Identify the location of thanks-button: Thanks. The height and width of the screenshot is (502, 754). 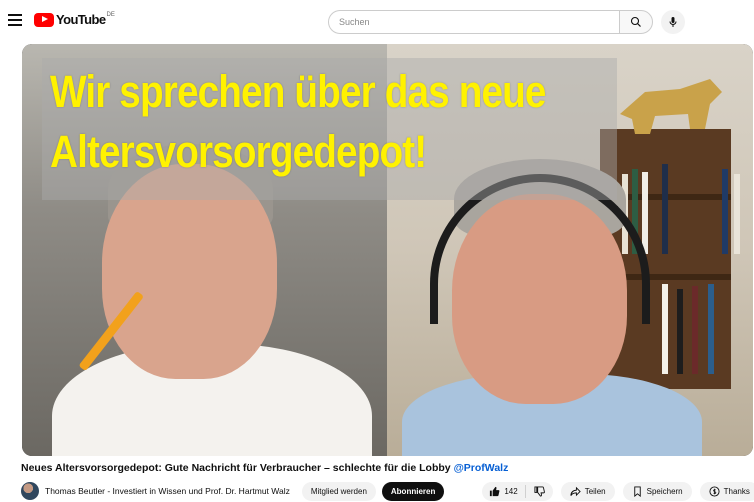
(726, 491).